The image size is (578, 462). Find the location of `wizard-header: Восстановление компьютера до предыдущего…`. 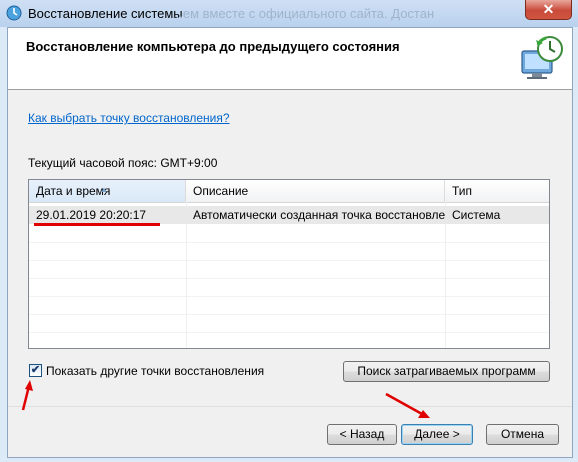

wizard-header: Восстановление компьютера до предыдущего… is located at coordinates (290, 59).